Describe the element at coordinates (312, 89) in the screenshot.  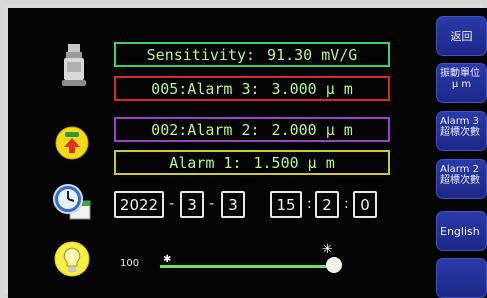
I see `alarm3-value: 3.000 μ m` at that location.